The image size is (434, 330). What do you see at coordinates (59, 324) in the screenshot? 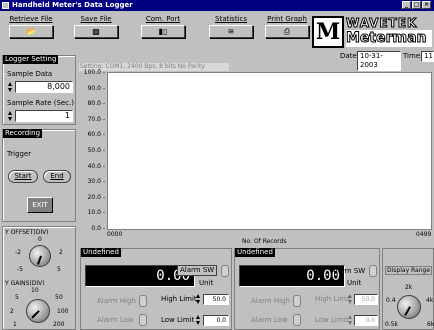
I see `gains-label-6: 200` at bounding box center [59, 324].